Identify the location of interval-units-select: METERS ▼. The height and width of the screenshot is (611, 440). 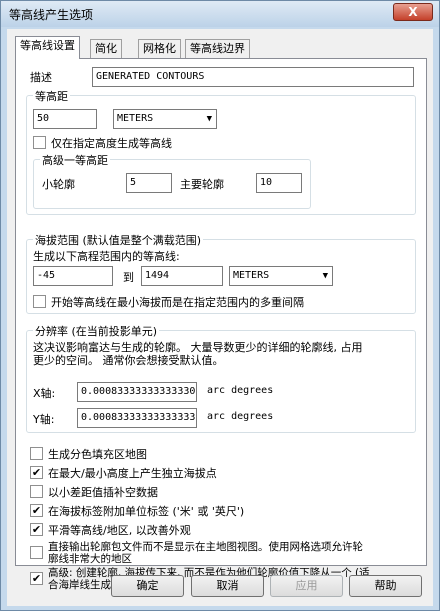
(165, 119).